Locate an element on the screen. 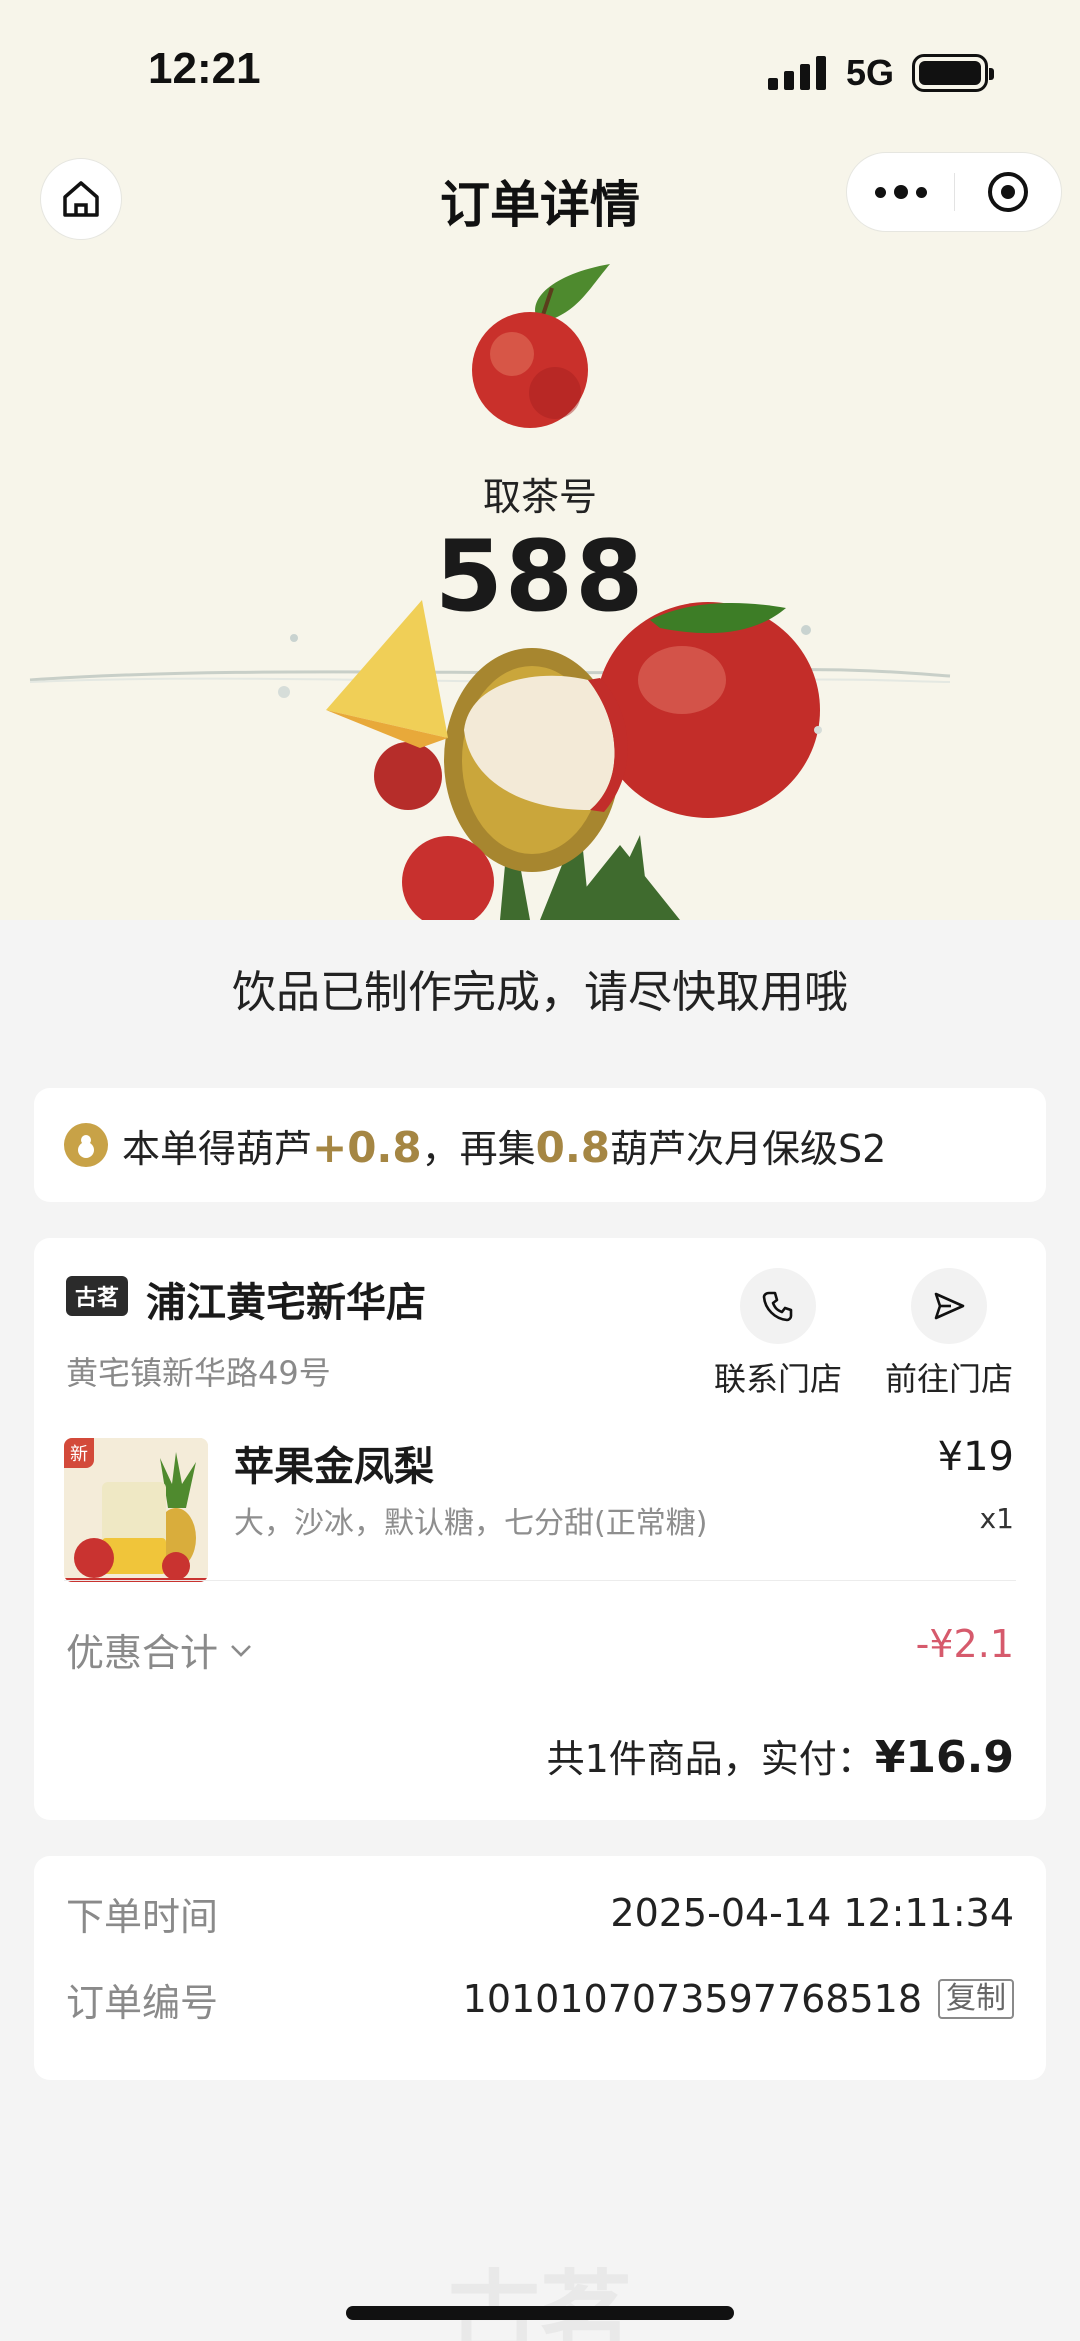 The image size is (1080, 2341). divider is located at coordinates (540, 1580).